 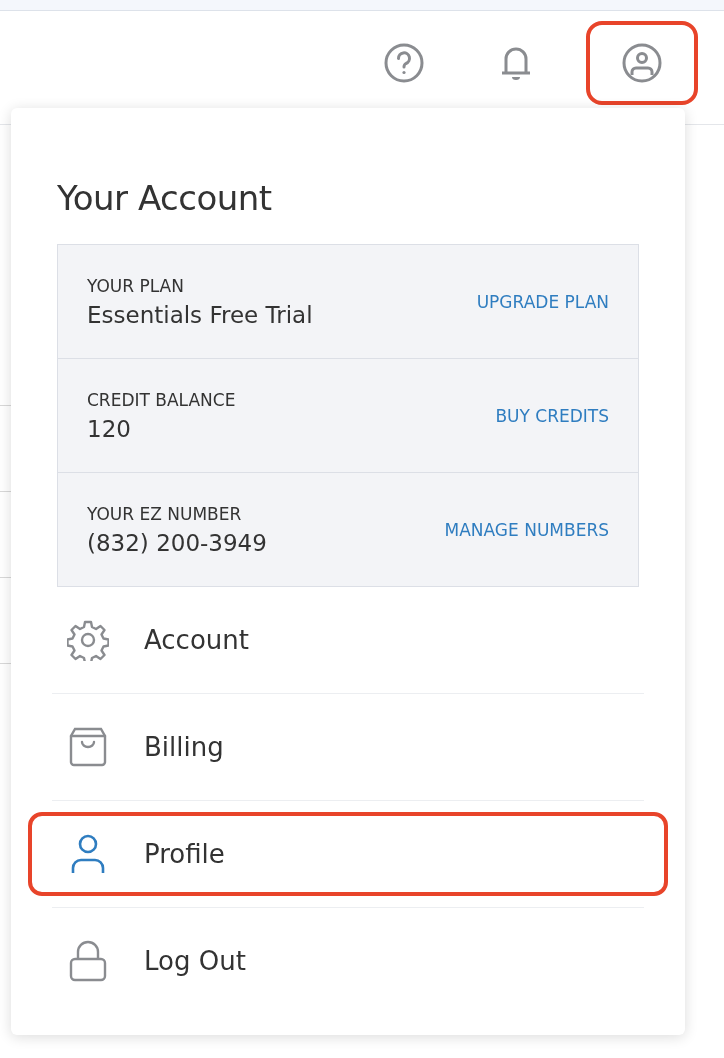 What do you see at coordinates (552, 415) in the screenshot?
I see `detail-action-link: BUY CREDITS` at bounding box center [552, 415].